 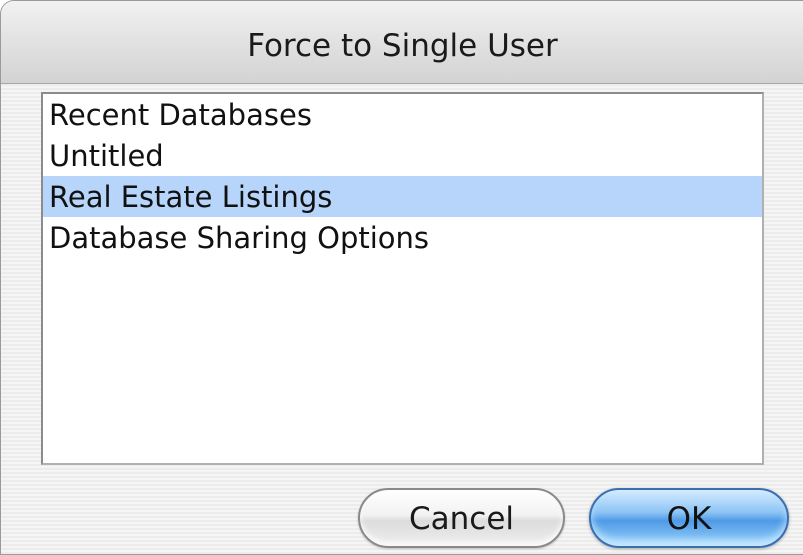 I want to click on list-item-real-estate-listings: Real Estate Listings, so click(x=402, y=196).